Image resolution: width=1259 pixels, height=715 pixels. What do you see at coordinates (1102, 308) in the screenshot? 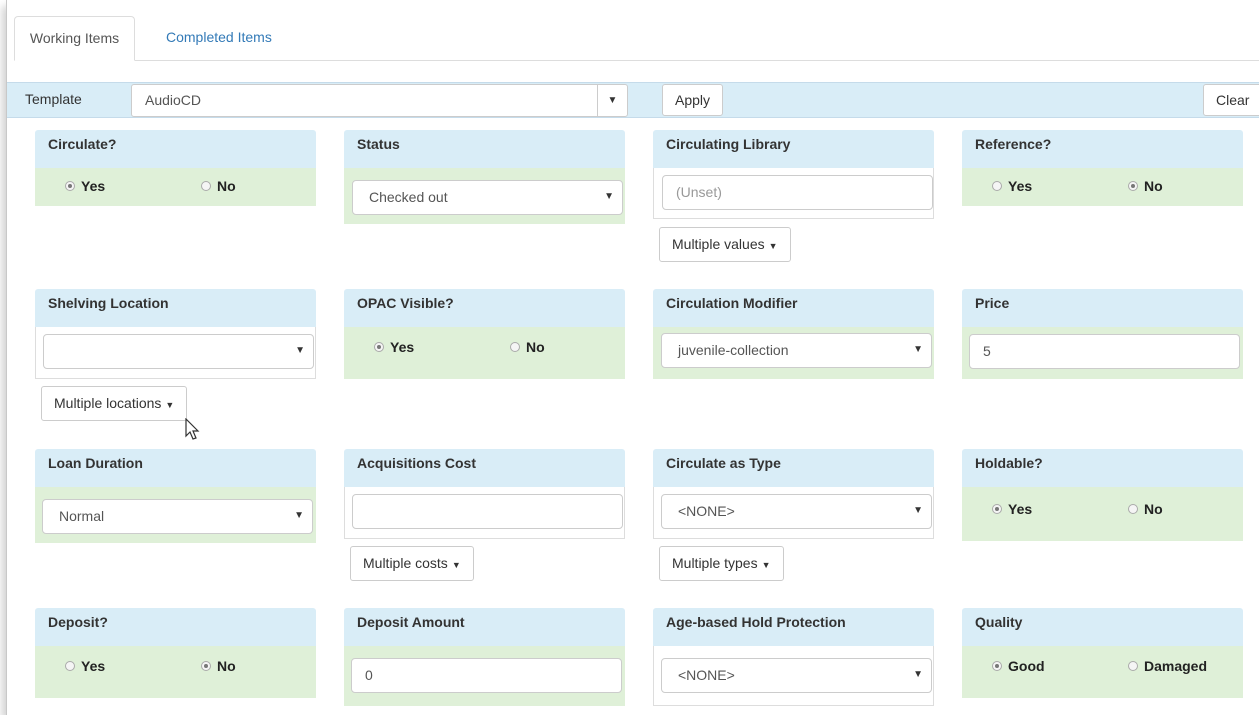
I see `field-label: Price` at bounding box center [1102, 308].